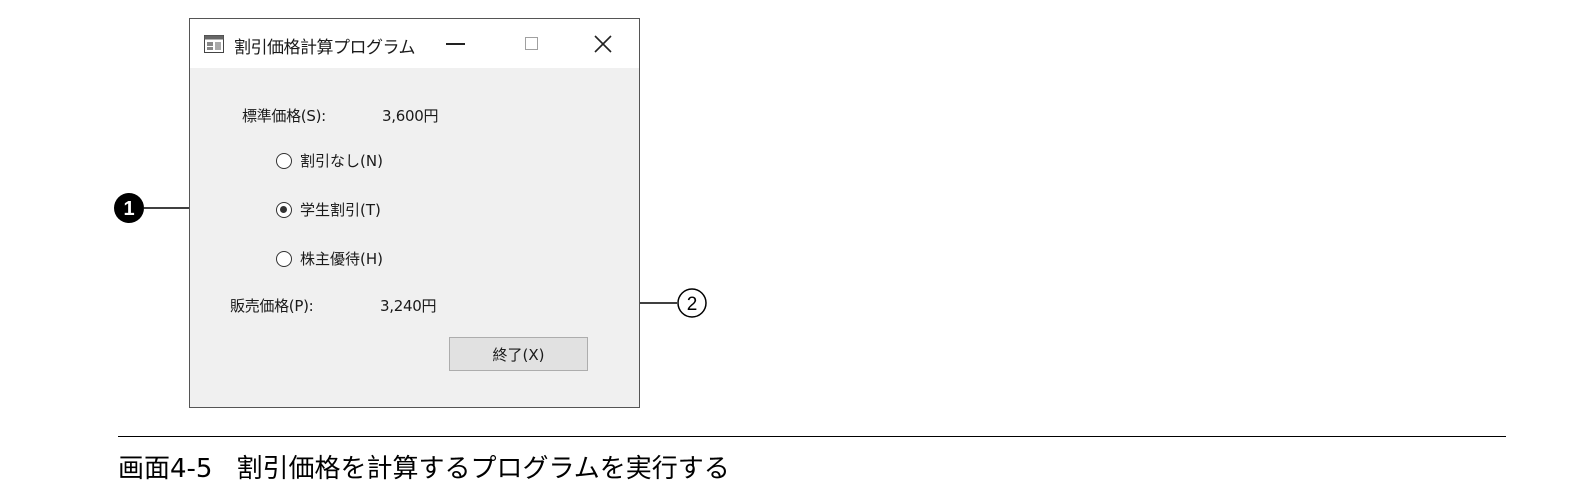  I want to click on radio-label: 割引なし(N), so click(341, 161).